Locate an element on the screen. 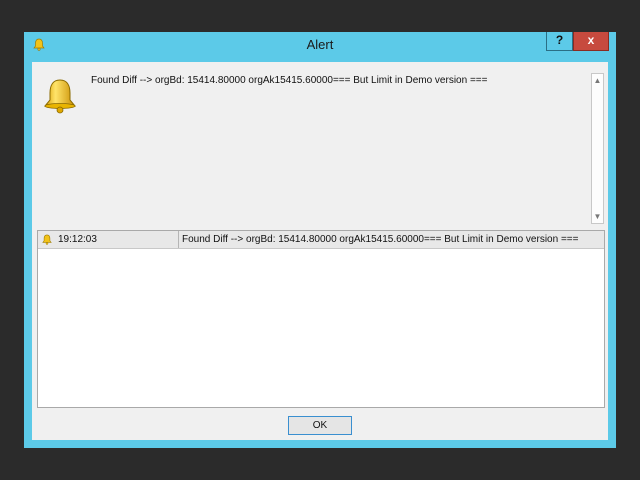 This screenshot has width=640, height=480. message-scrollbar: ▲ ▼ is located at coordinates (597, 148).